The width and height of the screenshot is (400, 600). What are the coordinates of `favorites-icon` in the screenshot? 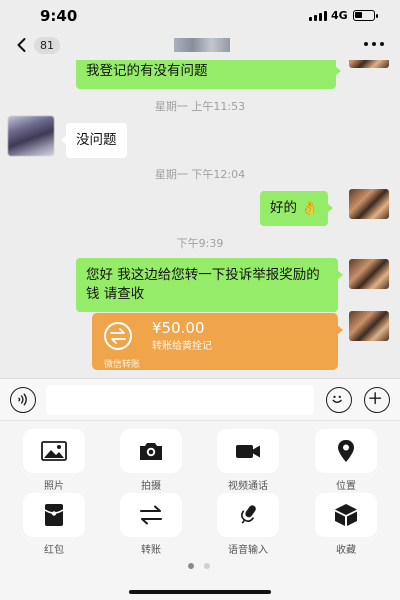 It's located at (346, 515).